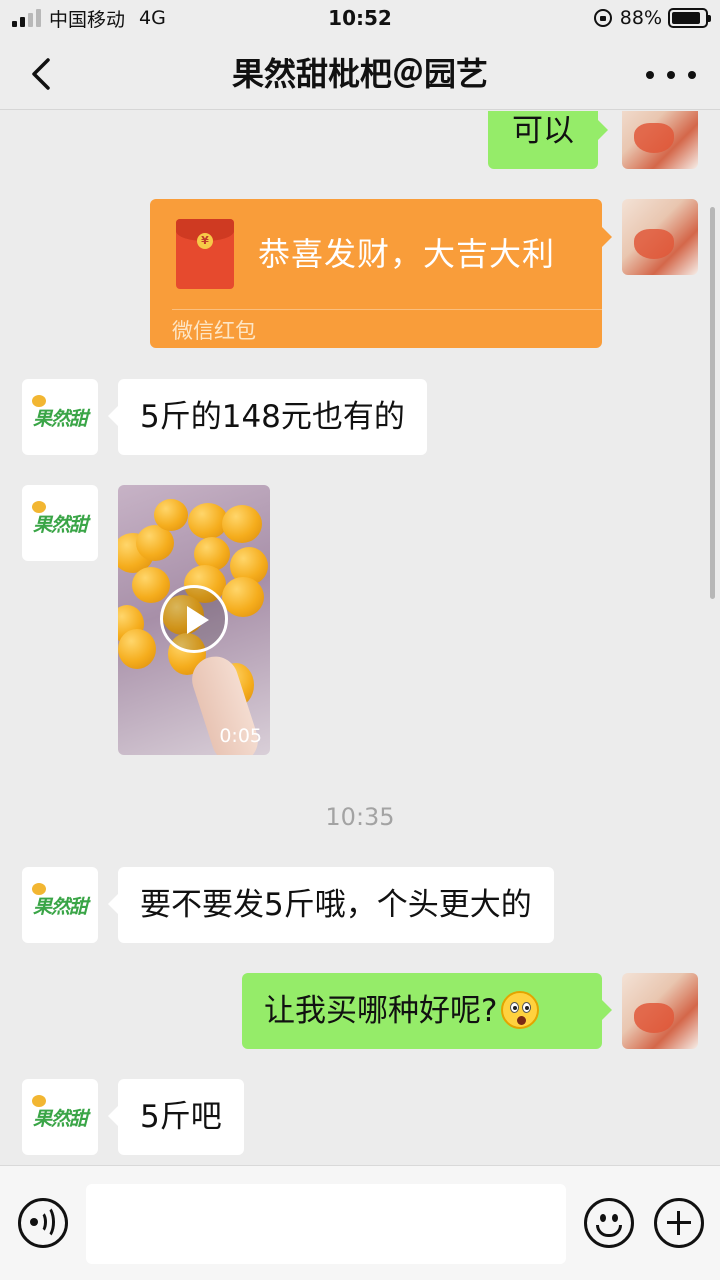 The image size is (720, 1280). What do you see at coordinates (712, 403) in the screenshot?
I see `scrollbar` at bounding box center [712, 403].